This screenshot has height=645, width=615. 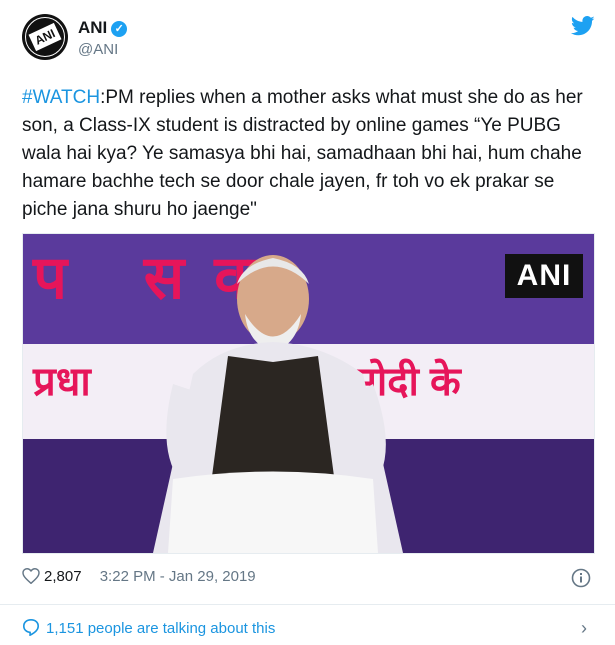 I want to click on tweet-meta: 2,807 3:22 PM - Jan 29, 2019, so click(x=139, y=578).